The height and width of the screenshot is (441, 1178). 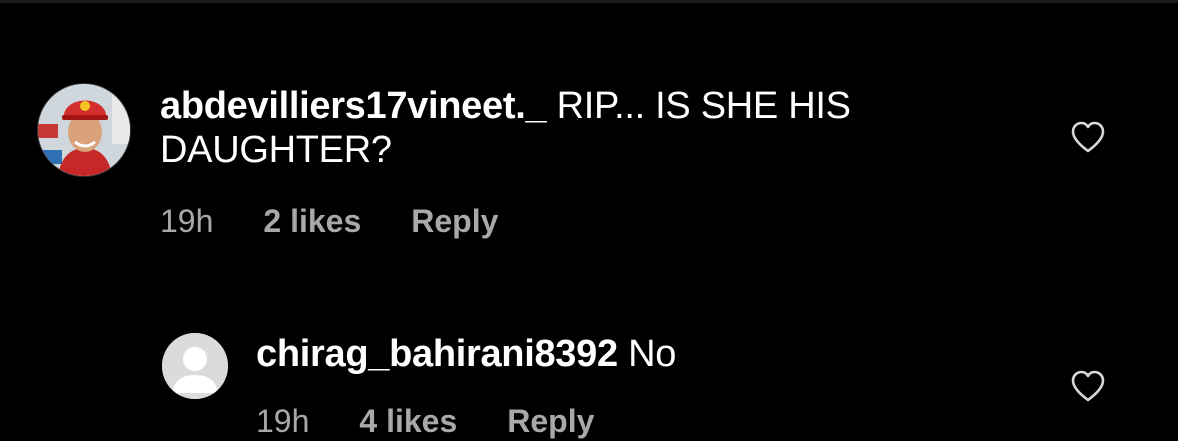 I want to click on comment-text-block: chirag_bahirani8392 No, so click(x=656, y=354).